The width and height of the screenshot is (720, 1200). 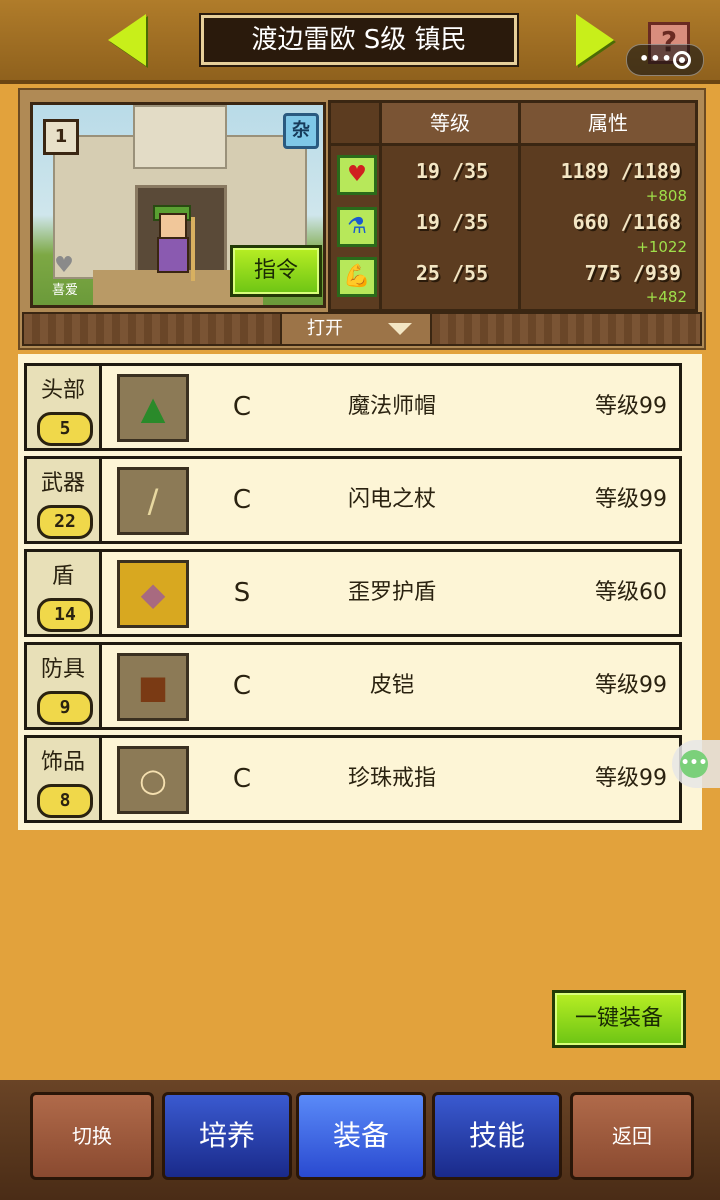 What do you see at coordinates (153, 408) in the screenshot?
I see `hat-icon: ▲` at bounding box center [153, 408].